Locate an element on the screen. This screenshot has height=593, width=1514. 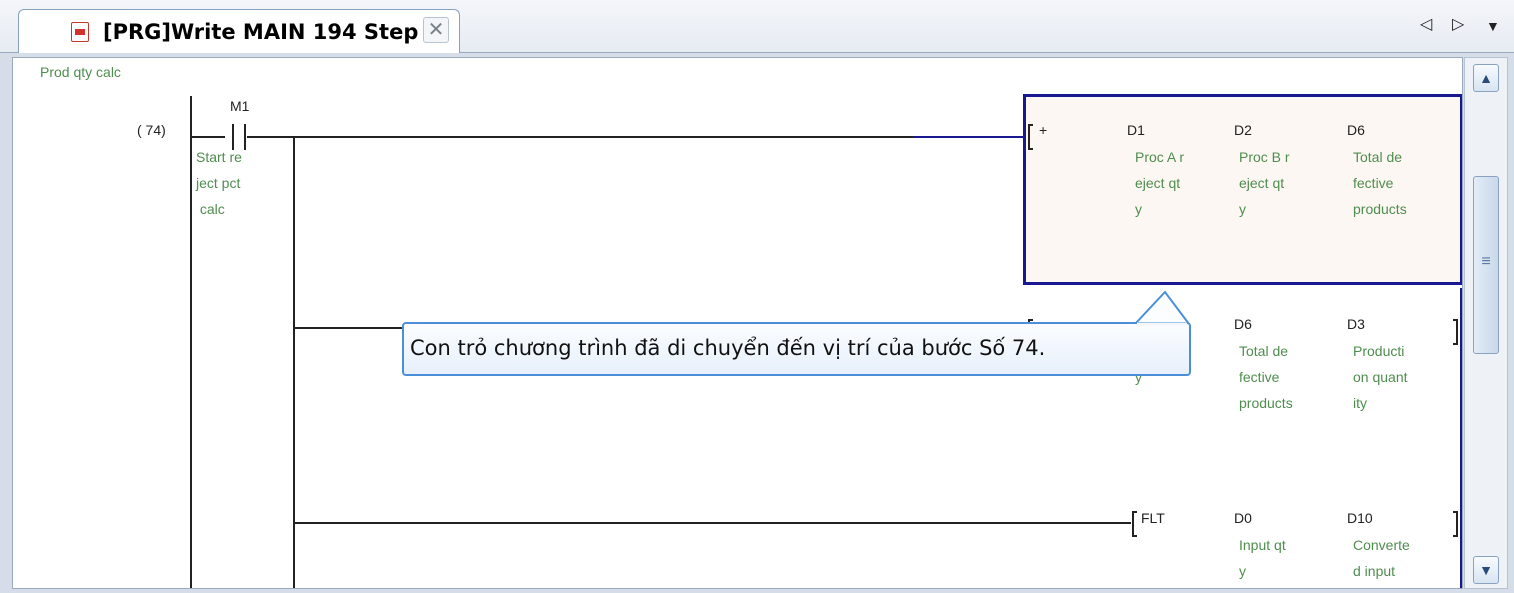
dropdown-icon: ▼ is located at coordinates (1493, 26).